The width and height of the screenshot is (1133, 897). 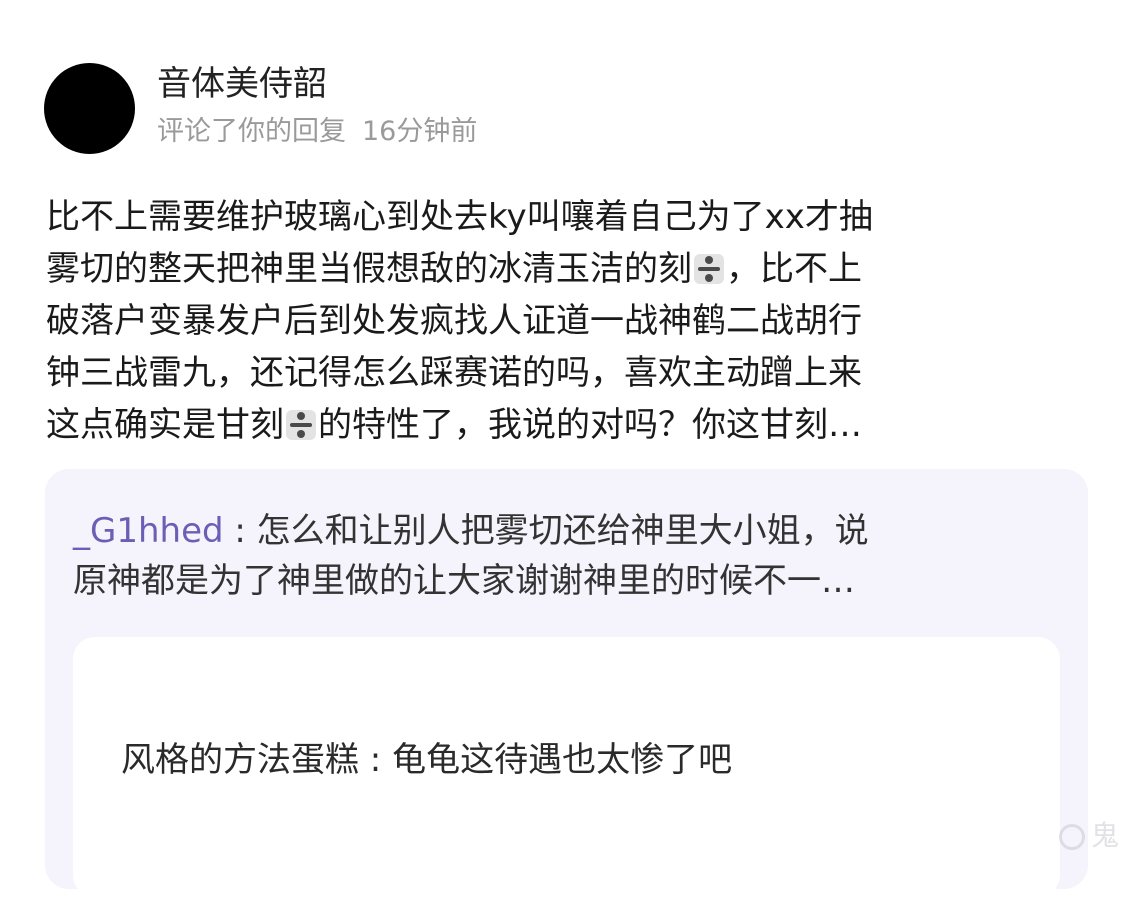 I want to click on comment-text: 雾切的整天把神里当假想敌的冰清玉洁的刻, so click(x=369, y=269).